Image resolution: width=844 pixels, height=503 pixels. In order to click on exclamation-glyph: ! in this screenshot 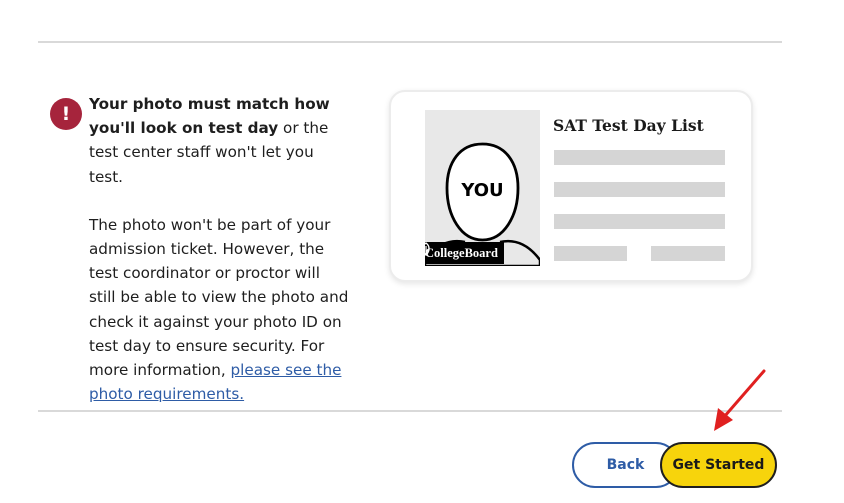, I will do `click(66, 114)`.